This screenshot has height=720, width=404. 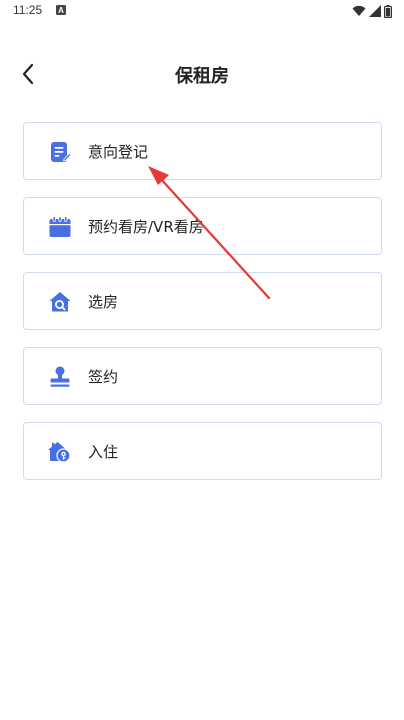 What do you see at coordinates (103, 452) in the screenshot?
I see `menu-item-label: 入住` at bounding box center [103, 452].